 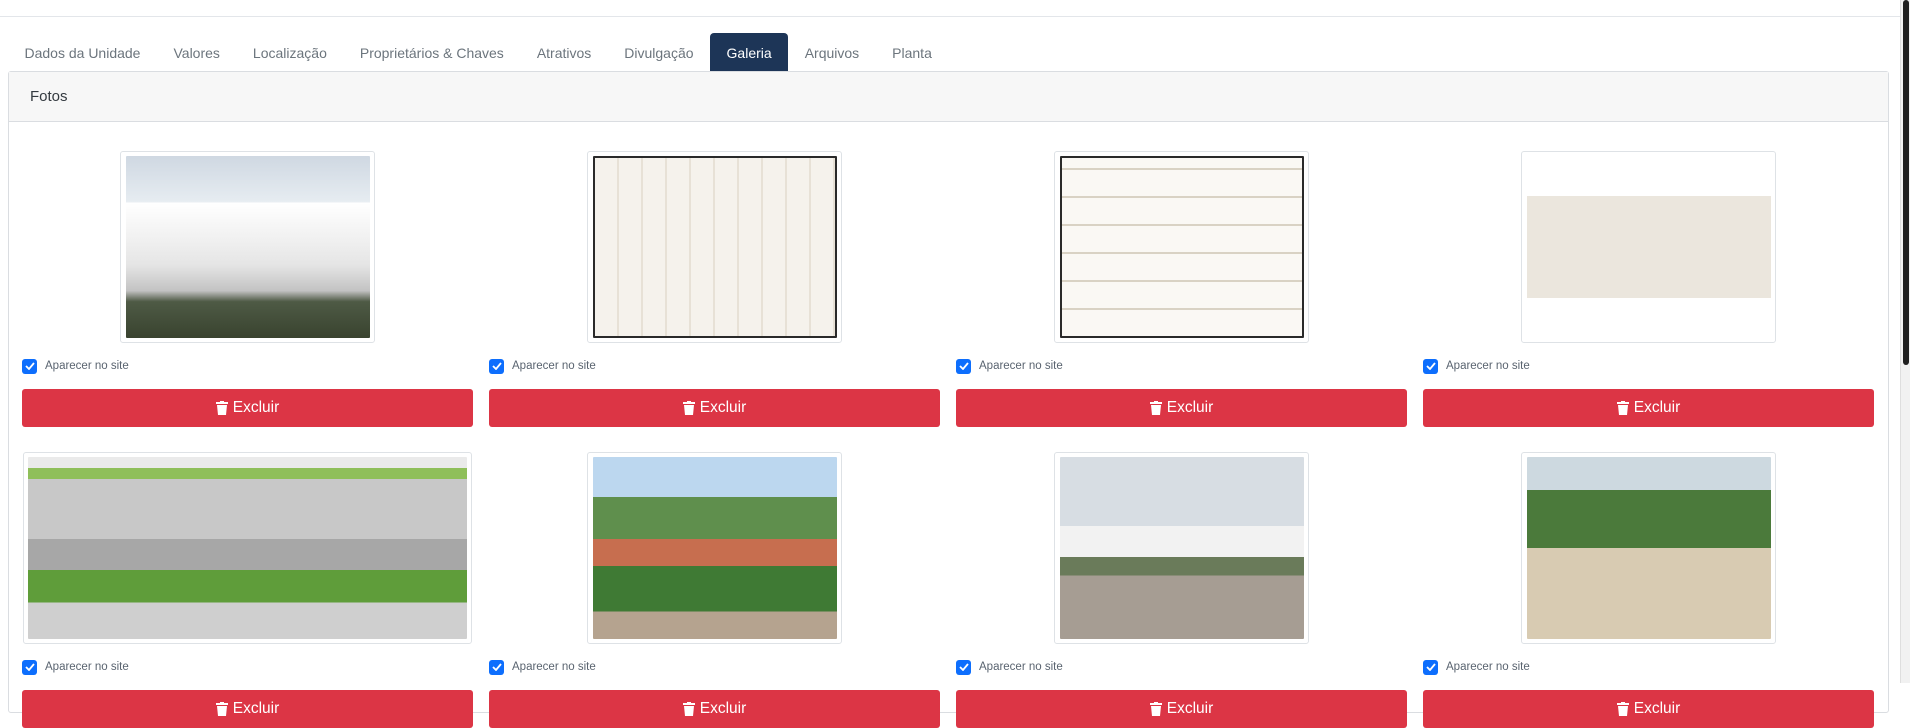 What do you see at coordinates (196, 52) in the screenshot?
I see `tab-valores: Valores` at bounding box center [196, 52].